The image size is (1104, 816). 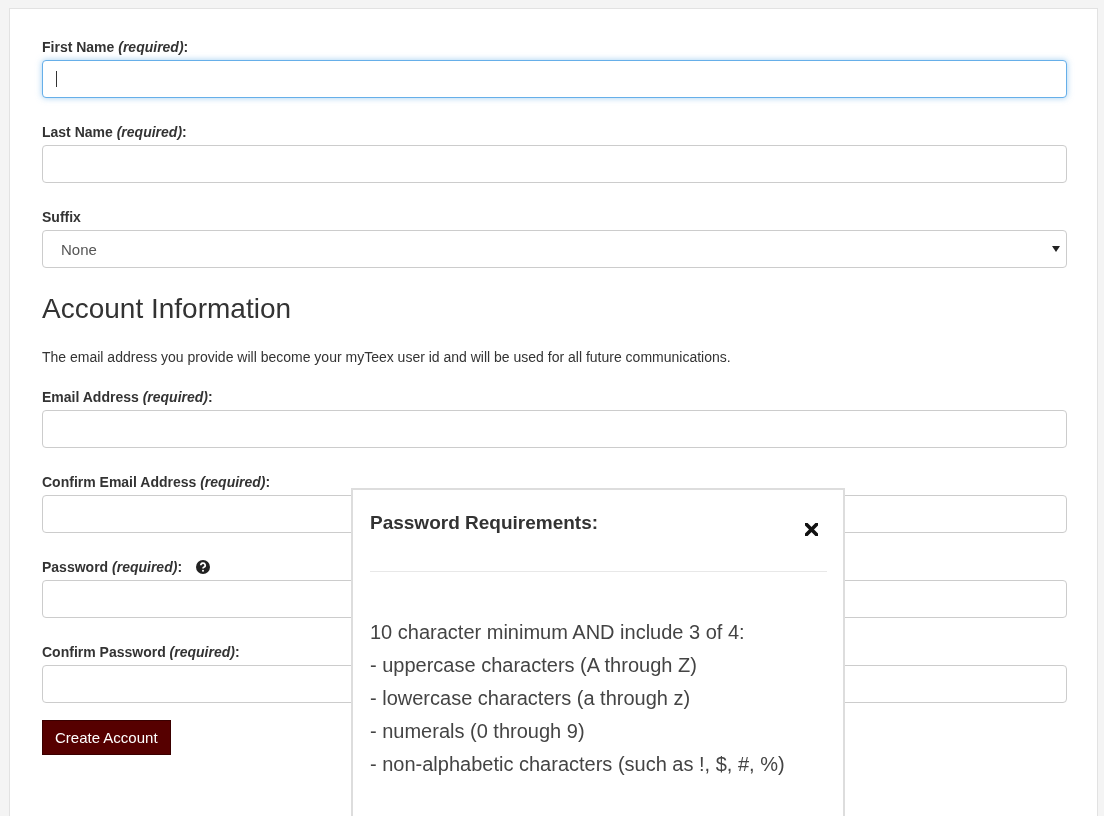 What do you see at coordinates (484, 523) in the screenshot?
I see `popup-title: Password Requirements:` at bounding box center [484, 523].